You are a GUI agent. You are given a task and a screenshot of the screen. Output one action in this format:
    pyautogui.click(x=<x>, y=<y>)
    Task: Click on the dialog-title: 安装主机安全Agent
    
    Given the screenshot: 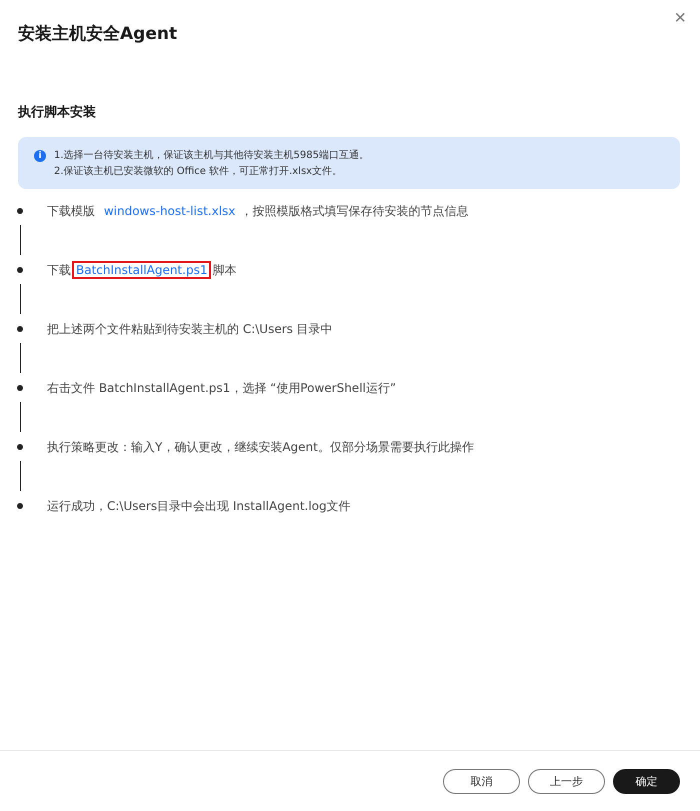 What is the action you would take?
    pyautogui.click(x=98, y=34)
    